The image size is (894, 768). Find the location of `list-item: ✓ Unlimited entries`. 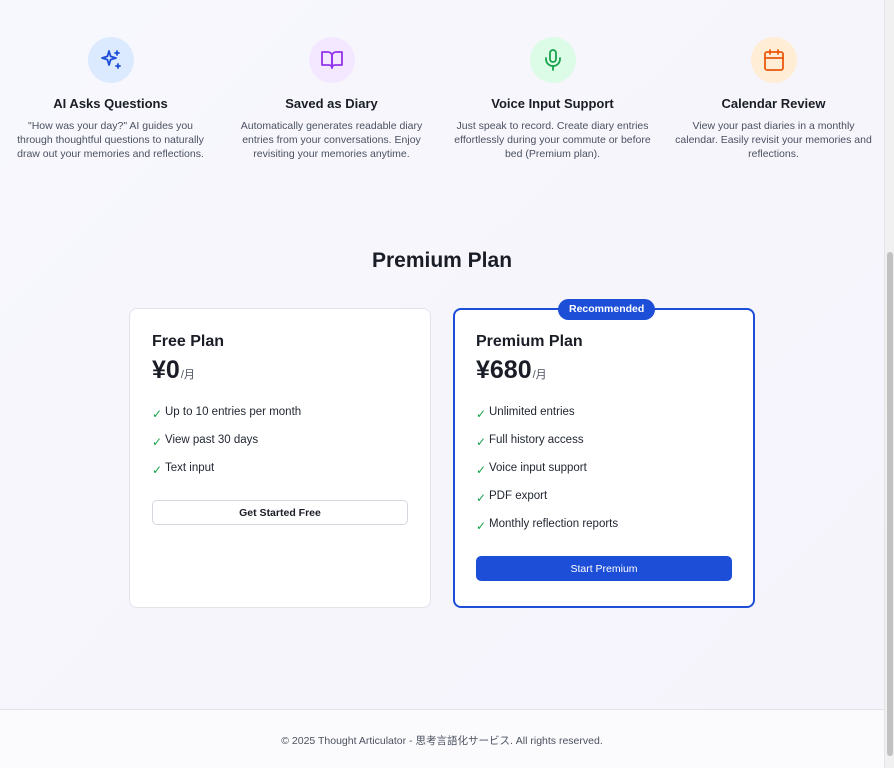

list-item: ✓ Unlimited entries is located at coordinates (604, 412).